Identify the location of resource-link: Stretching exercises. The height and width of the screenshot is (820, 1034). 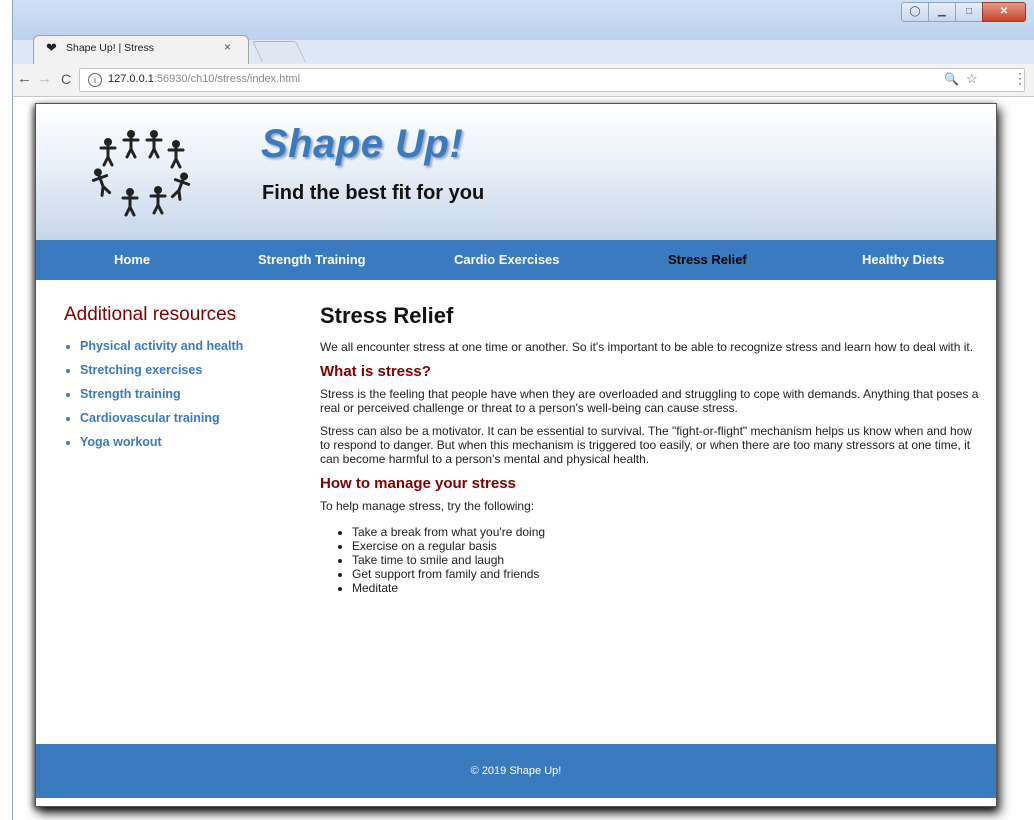
(141, 370).